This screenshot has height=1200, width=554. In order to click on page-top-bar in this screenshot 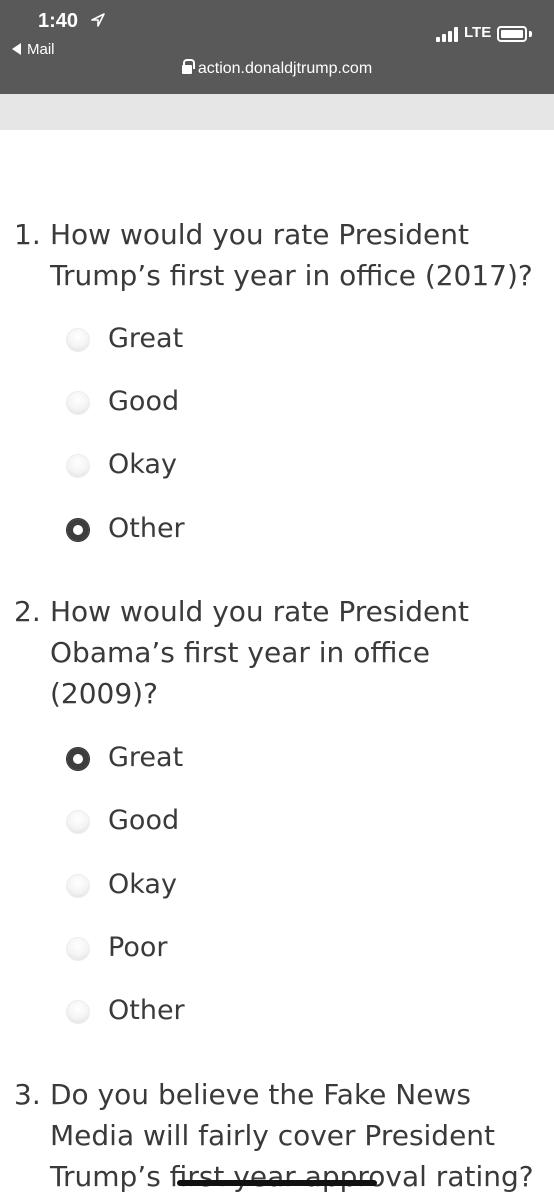, I will do `click(277, 112)`.